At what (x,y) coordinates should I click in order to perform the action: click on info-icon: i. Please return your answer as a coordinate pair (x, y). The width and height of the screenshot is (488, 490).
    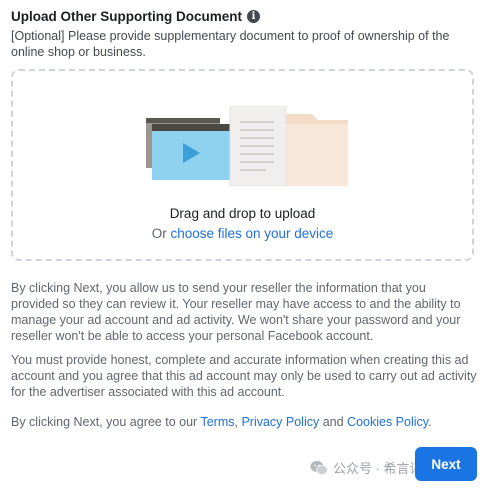
    Looking at the image, I should click on (253, 16).